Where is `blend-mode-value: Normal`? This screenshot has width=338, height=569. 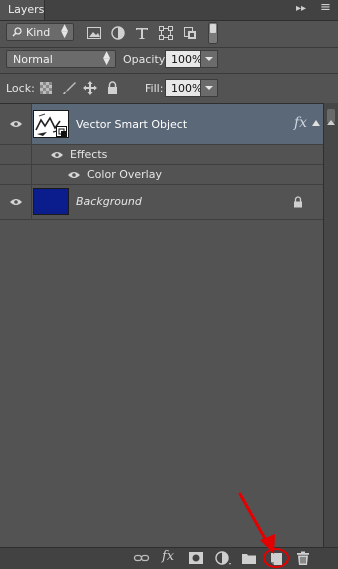 blend-mode-value: Normal is located at coordinates (33, 59).